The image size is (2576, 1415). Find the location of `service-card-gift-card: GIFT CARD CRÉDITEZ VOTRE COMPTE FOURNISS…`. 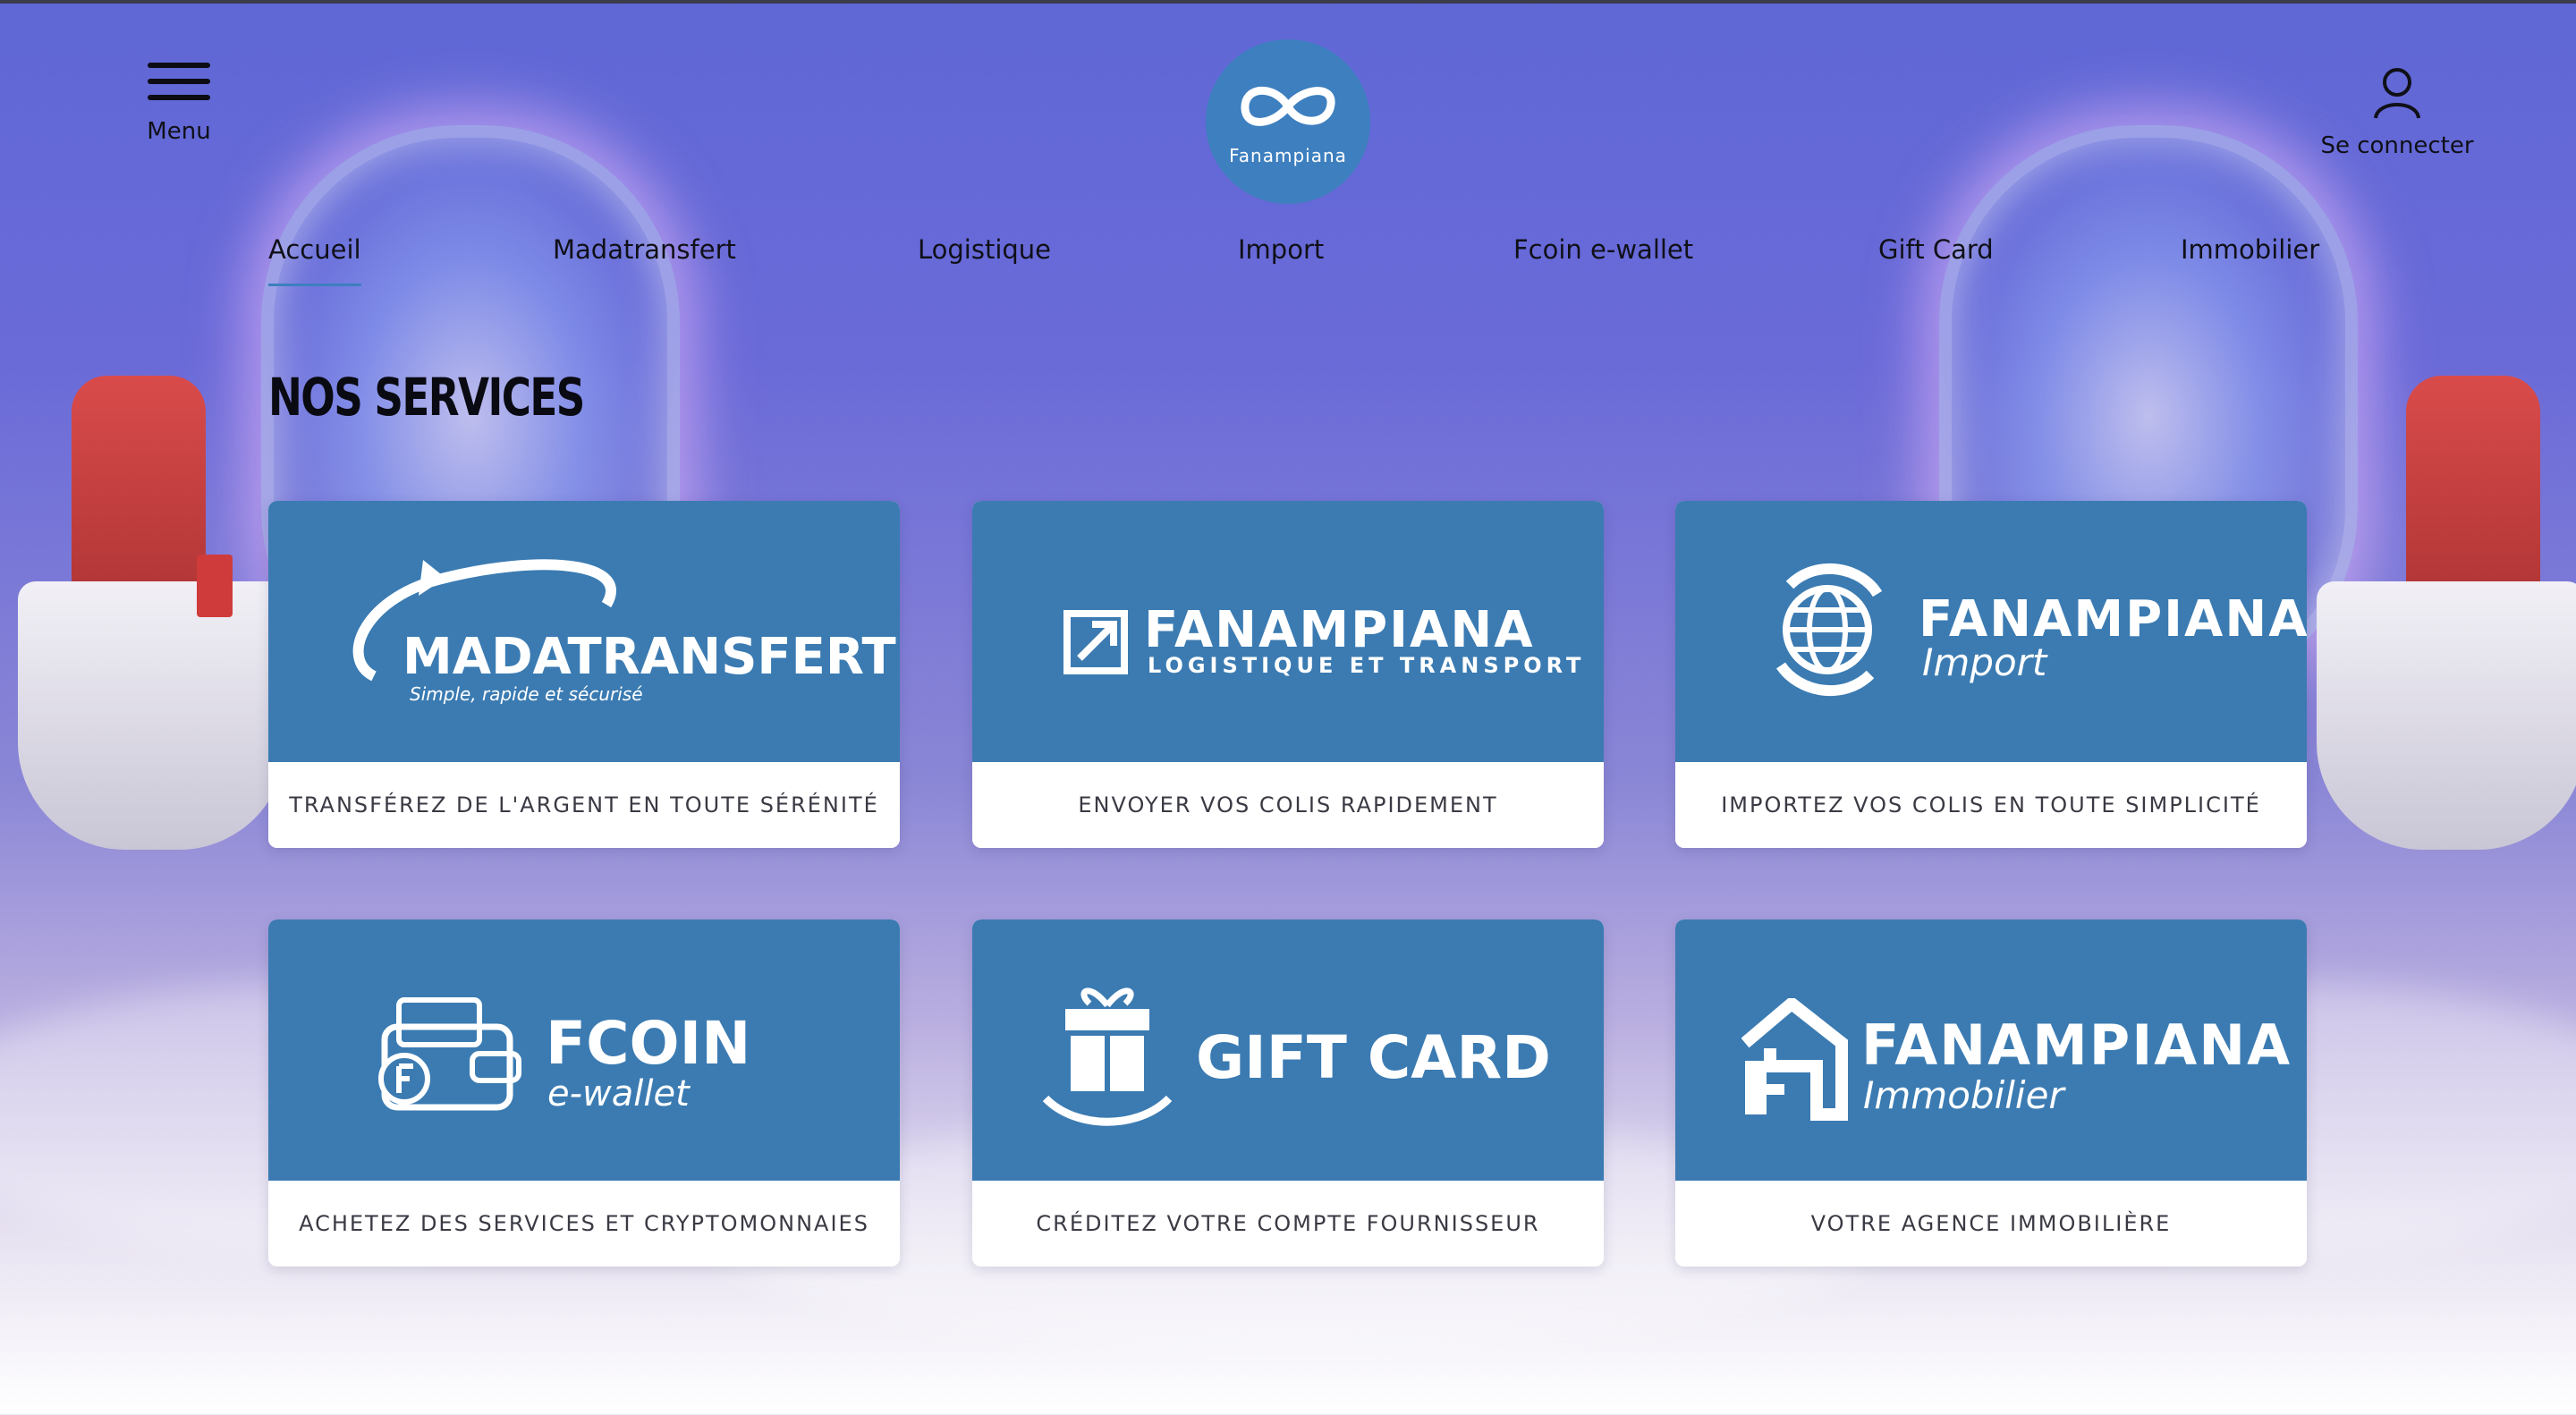

service-card-gift-card: GIFT CARD CRÉDITEZ VOTRE COMPTE FOURNISS… is located at coordinates (1288, 1093).